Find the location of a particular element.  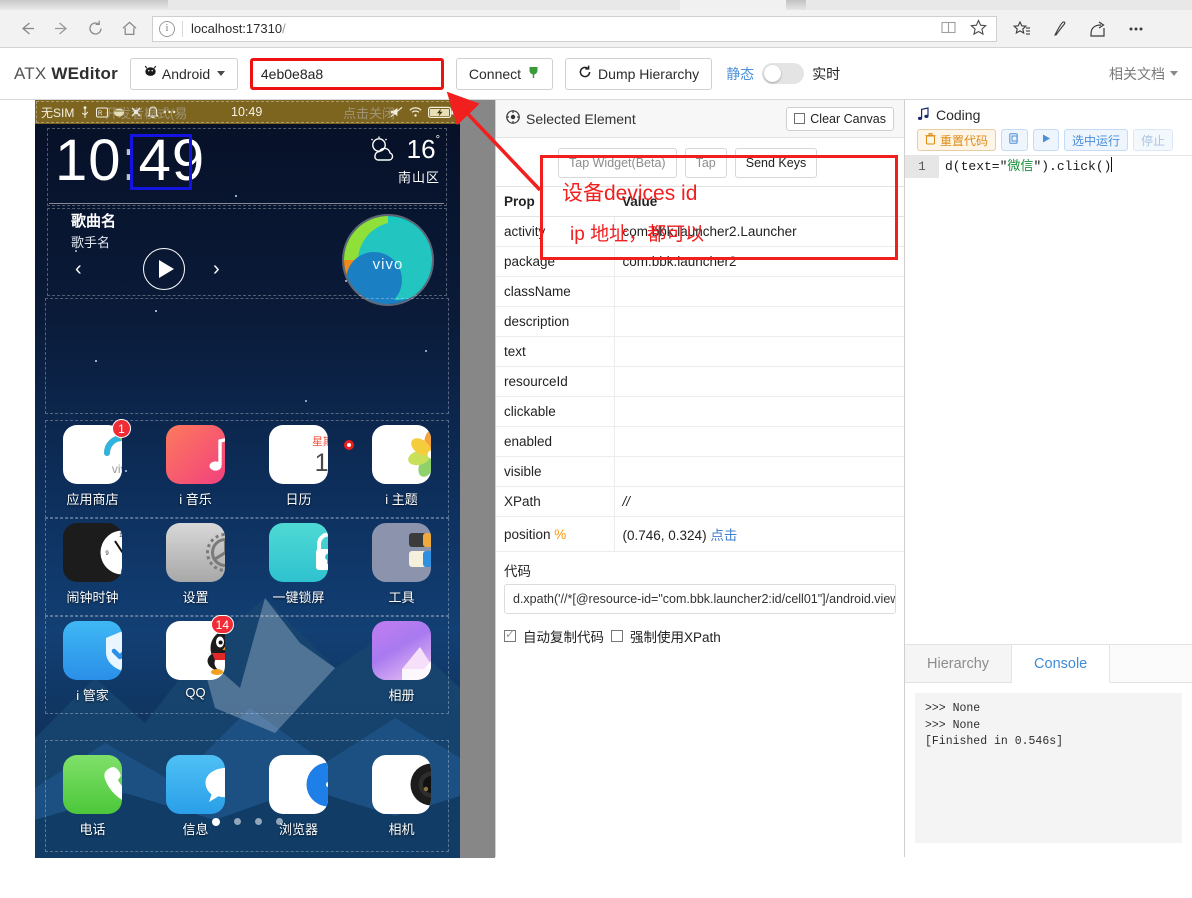

app-gallery-icon: 相册 is located at coordinates (401, 662).